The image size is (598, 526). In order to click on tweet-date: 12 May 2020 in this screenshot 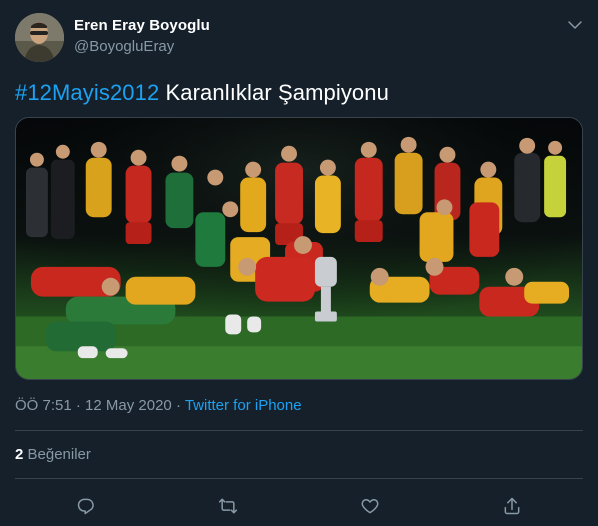, I will do `click(128, 405)`.